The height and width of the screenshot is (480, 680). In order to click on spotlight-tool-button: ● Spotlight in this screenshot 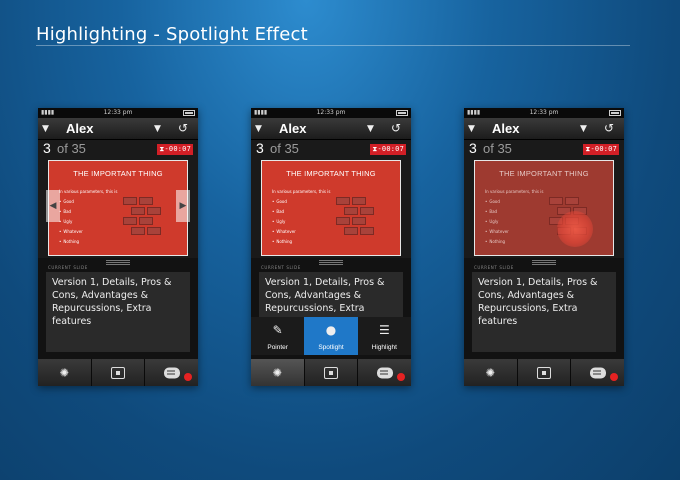, I will do `click(331, 336)`.